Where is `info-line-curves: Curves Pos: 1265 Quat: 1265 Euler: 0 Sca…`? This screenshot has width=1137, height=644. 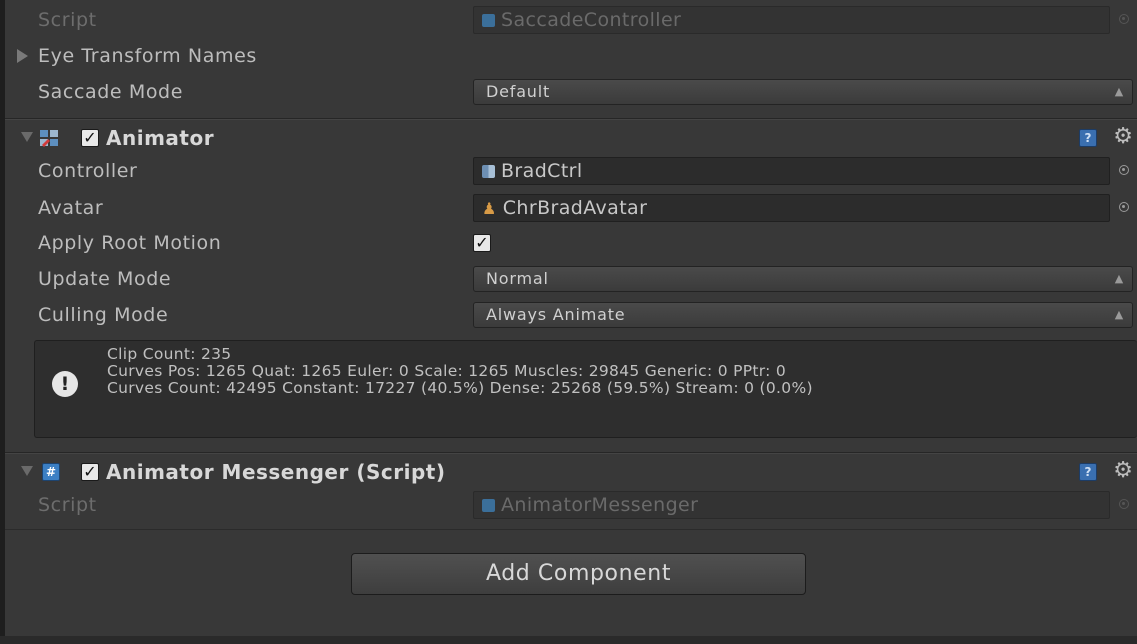 info-line-curves: Curves Pos: 1265 Quat: 1265 Euler: 0 Sca… is located at coordinates (447, 371).